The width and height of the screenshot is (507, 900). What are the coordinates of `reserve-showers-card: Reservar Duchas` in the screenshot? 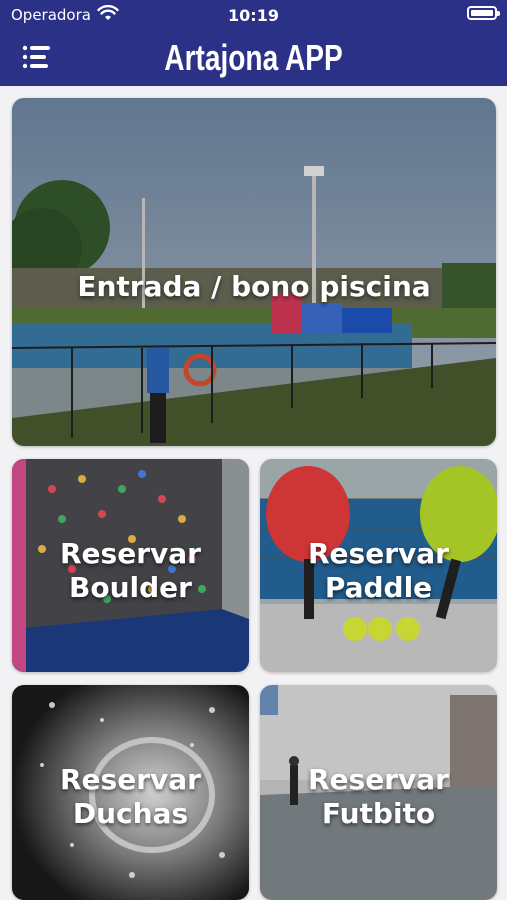 It's located at (130, 792).